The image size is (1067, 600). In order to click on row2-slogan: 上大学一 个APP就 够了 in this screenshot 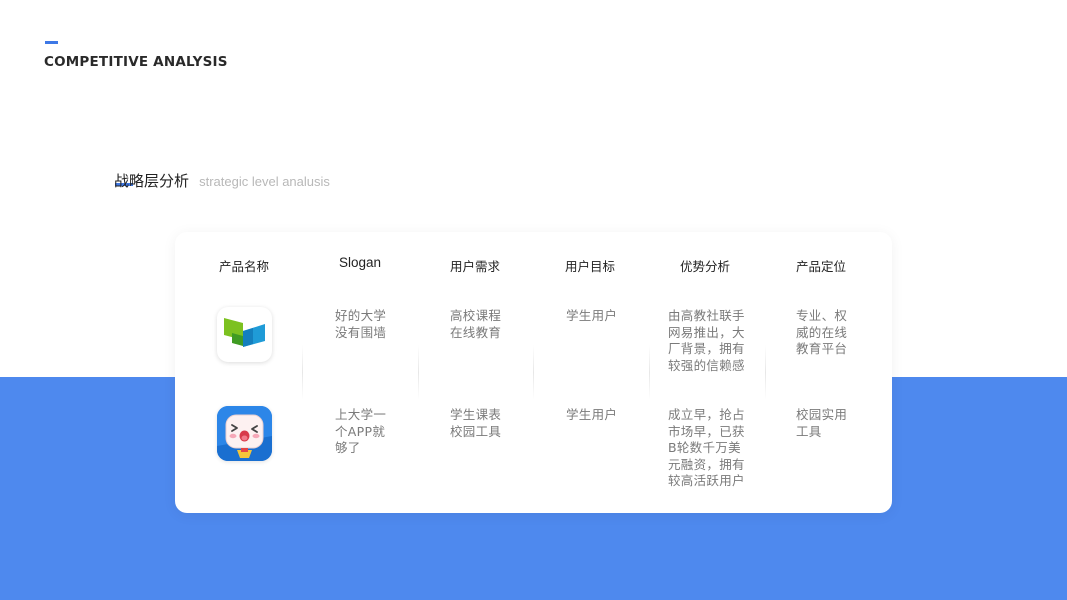, I will do `click(361, 431)`.